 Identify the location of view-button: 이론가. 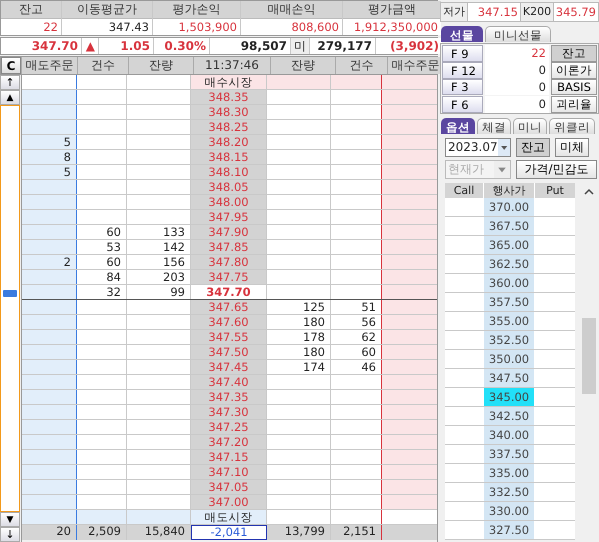
(574, 70).